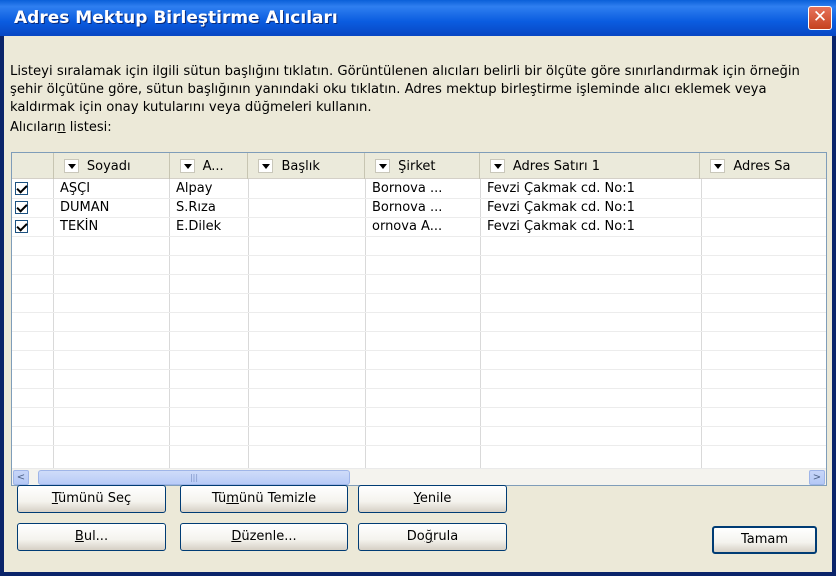 The width and height of the screenshot is (836, 576). What do you see at coordinates (194, 188) in the screenshot?
I see `cell-ad: Alpay` at bounding box center [194, 188].